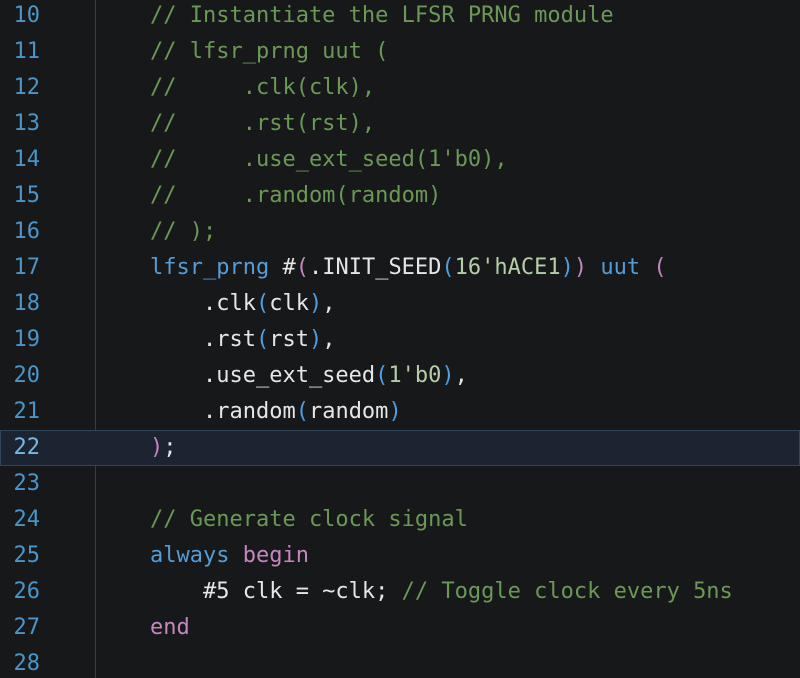 The width and height of the screenshot is (800, 678). I want to click on line-number: 15, so click(27, 195).